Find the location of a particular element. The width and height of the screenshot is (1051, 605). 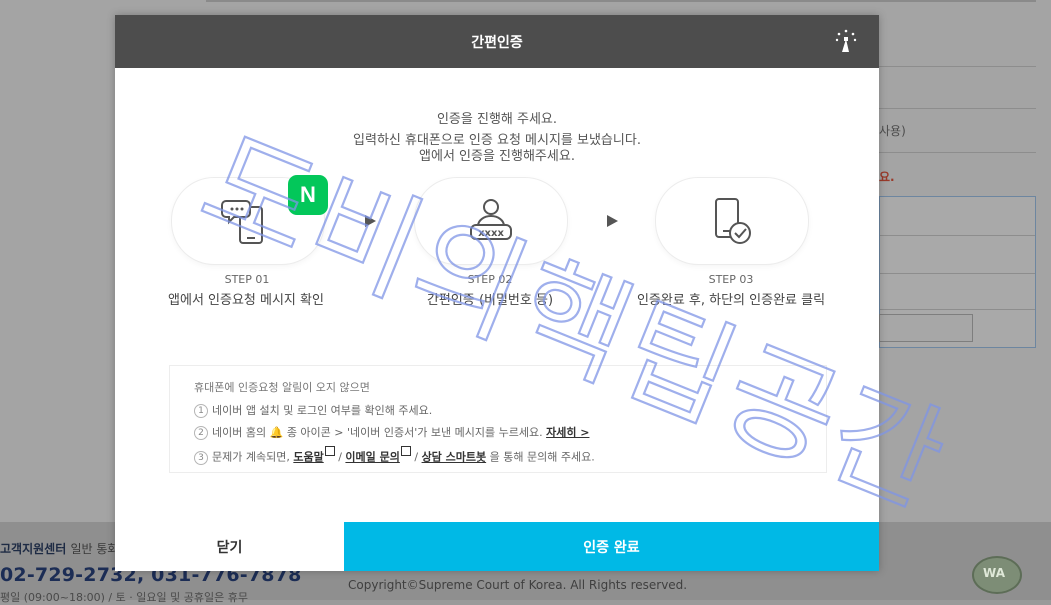

intro-heading: 인증을 진행해 주세요. is located at coordinates (497, 119).